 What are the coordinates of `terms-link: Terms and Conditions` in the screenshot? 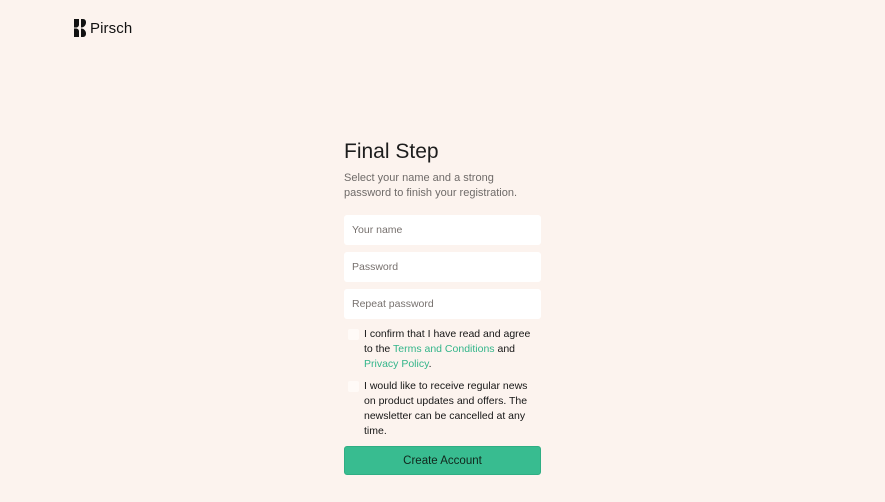 It's located at (444, 349).